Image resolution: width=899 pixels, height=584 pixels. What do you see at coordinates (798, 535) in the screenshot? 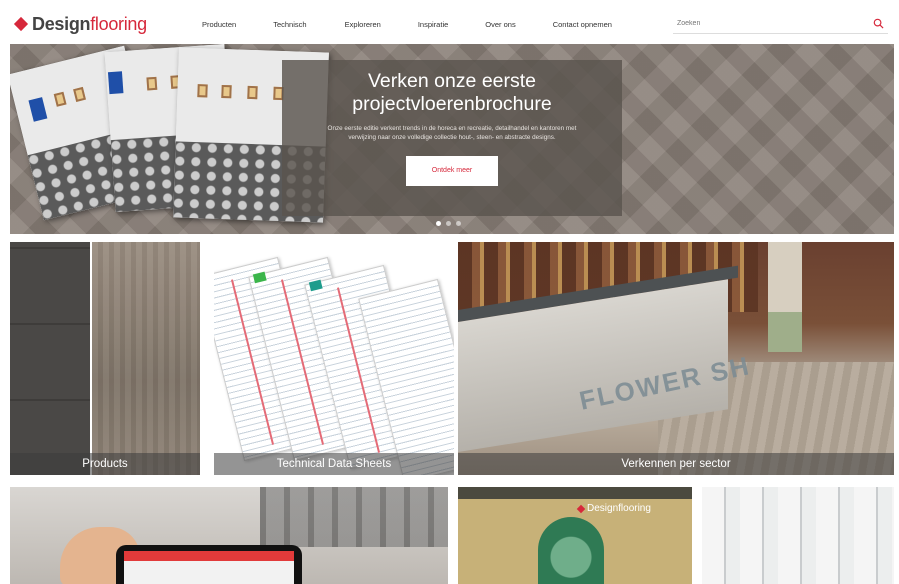
I see `tile-glass-photo` at bounding box center [798, 535].